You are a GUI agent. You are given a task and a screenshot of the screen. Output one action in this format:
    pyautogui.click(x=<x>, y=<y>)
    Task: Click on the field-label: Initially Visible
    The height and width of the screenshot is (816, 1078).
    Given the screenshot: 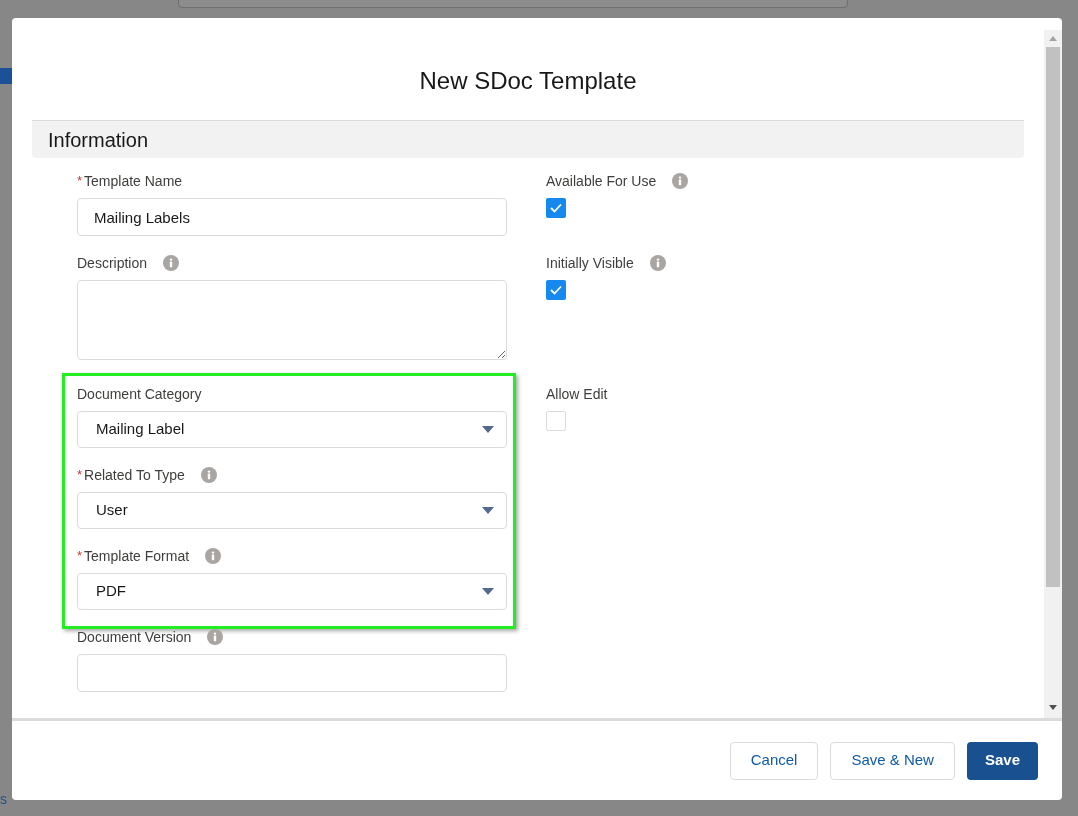 What is the action you would take?
    pyautogui.click(x=590, y=263)
    